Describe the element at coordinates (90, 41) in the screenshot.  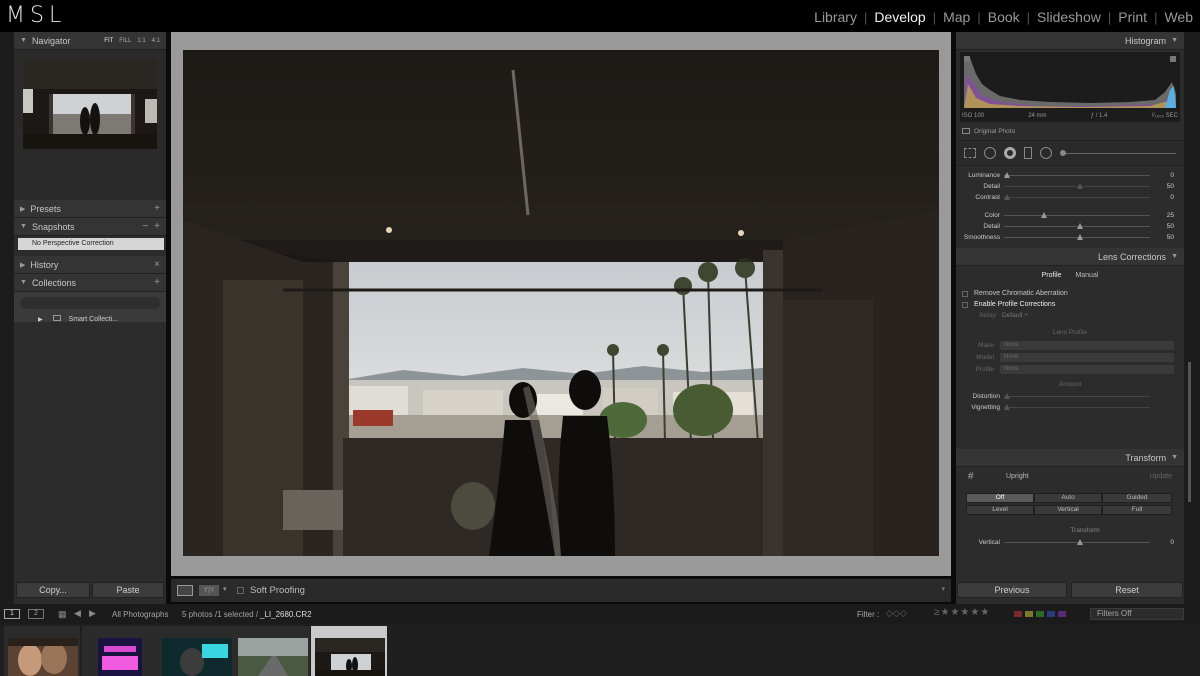
I see `navigator-header: ▼ Navigator FIT FILL 1:1 4:1` at that location.